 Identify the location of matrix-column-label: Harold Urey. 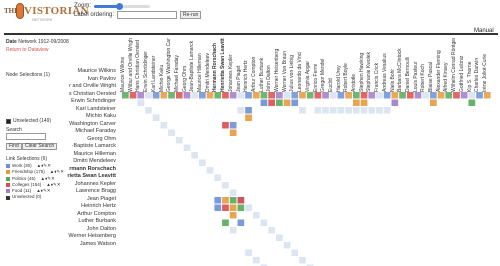
(339, 65).